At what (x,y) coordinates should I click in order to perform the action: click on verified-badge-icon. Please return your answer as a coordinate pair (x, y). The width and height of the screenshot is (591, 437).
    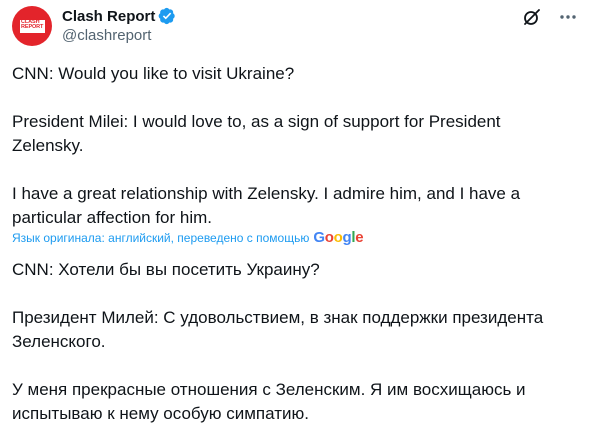
    Looking at the image, I should click on (167, 16).